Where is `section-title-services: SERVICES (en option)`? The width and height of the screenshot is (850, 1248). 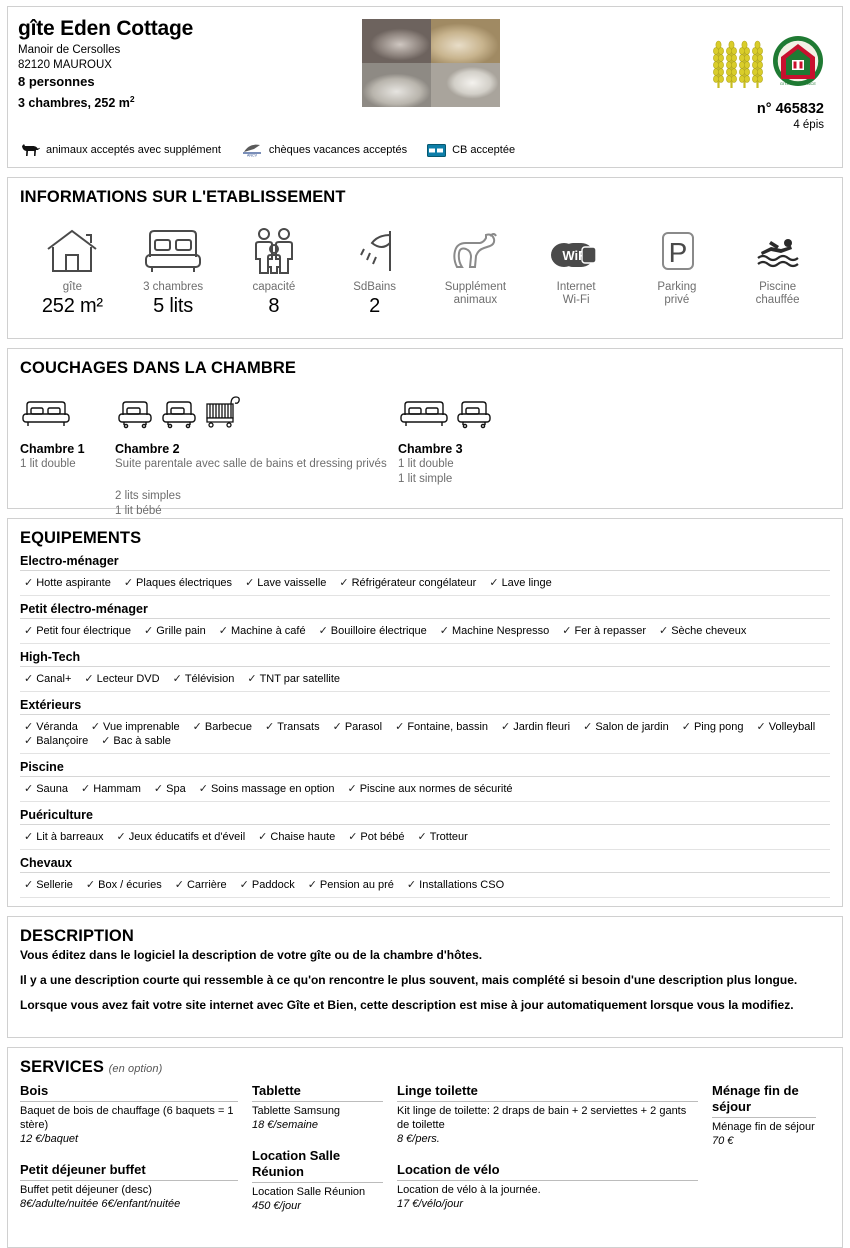
section-title-services: SERVICES (en option) is located at coordinates (425, 1063).